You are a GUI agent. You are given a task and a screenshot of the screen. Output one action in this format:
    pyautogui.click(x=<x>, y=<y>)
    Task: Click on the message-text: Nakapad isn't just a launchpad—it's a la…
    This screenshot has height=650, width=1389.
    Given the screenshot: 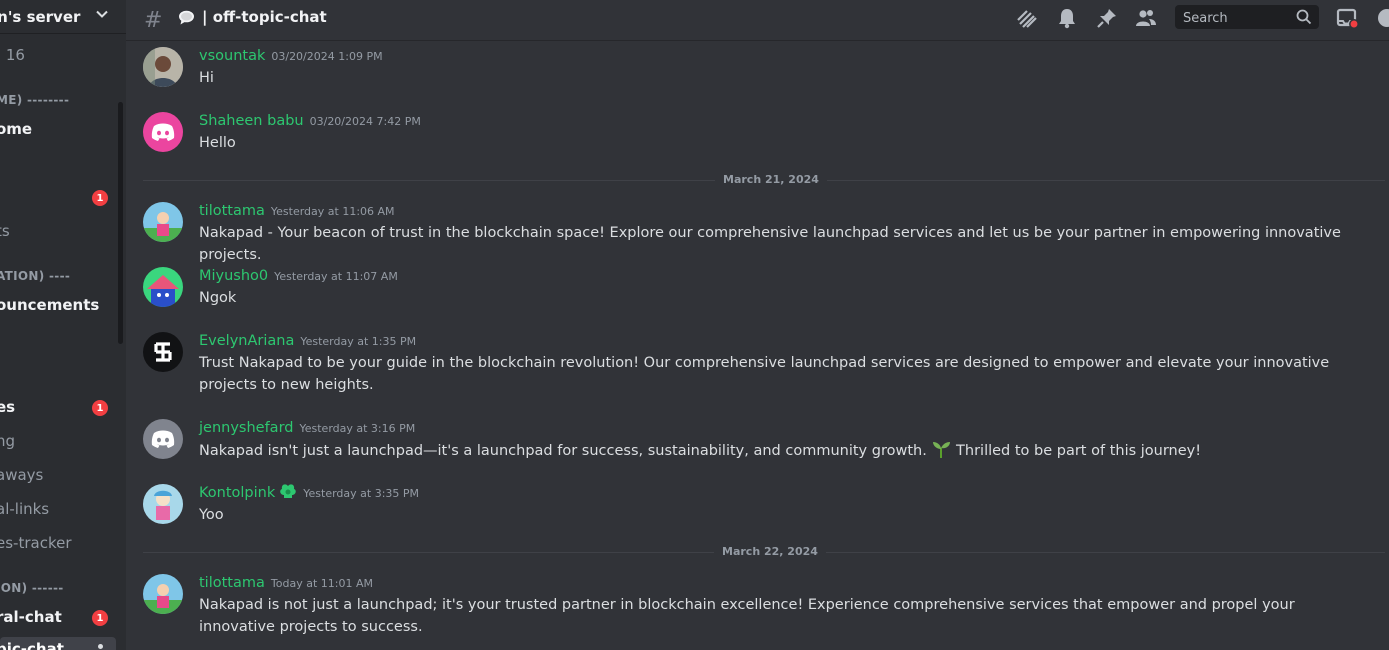 What is the action you would take?
    pyautogui.click(x=779, y=450)
    